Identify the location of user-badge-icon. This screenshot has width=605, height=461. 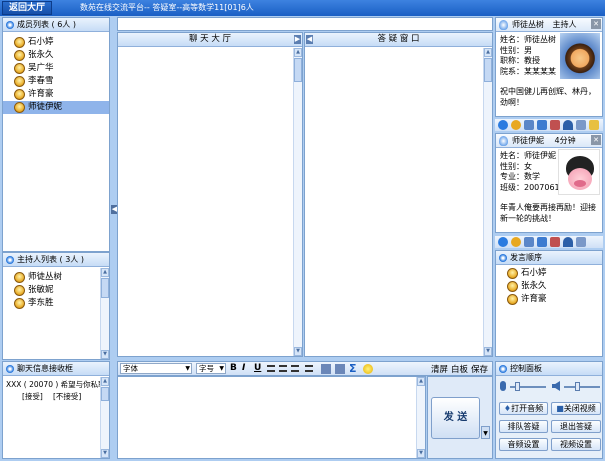
(503, 141).